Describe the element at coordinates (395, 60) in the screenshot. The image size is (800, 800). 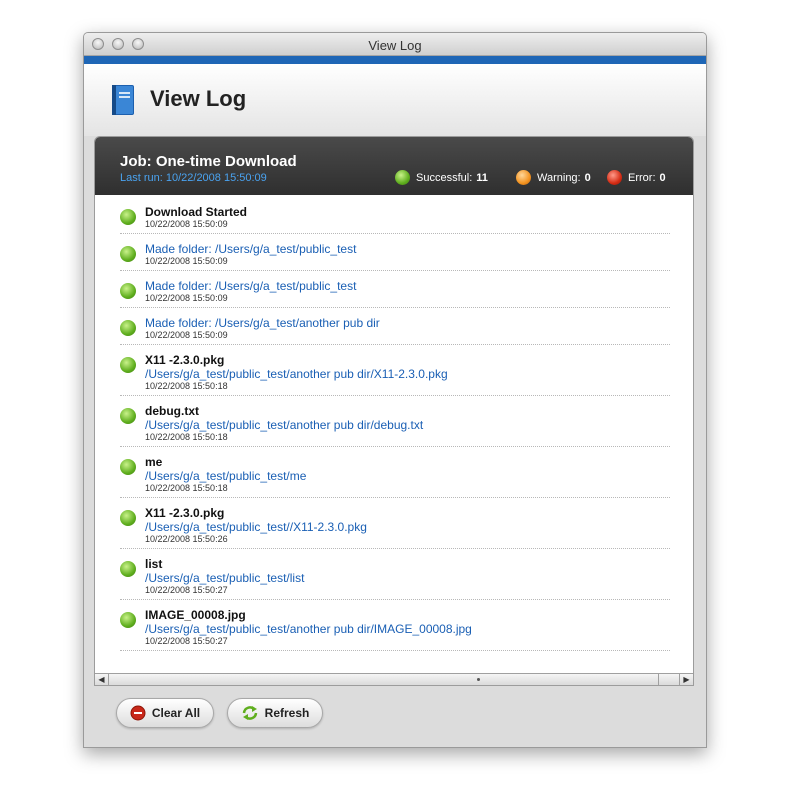
I see `accent-bar` at that location.